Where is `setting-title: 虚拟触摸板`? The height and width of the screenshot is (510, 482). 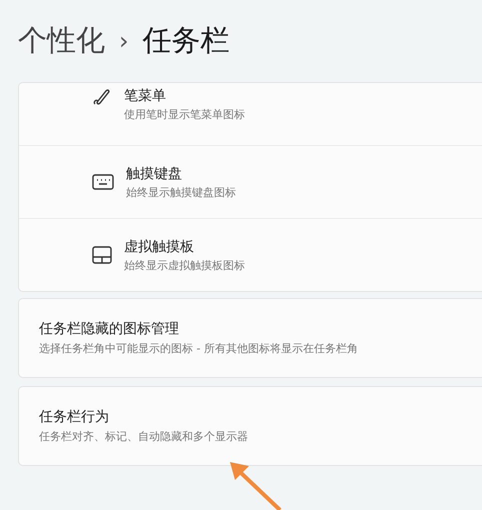 setting-title: 虚拟触摸板 is located at coordinates (159, 247).